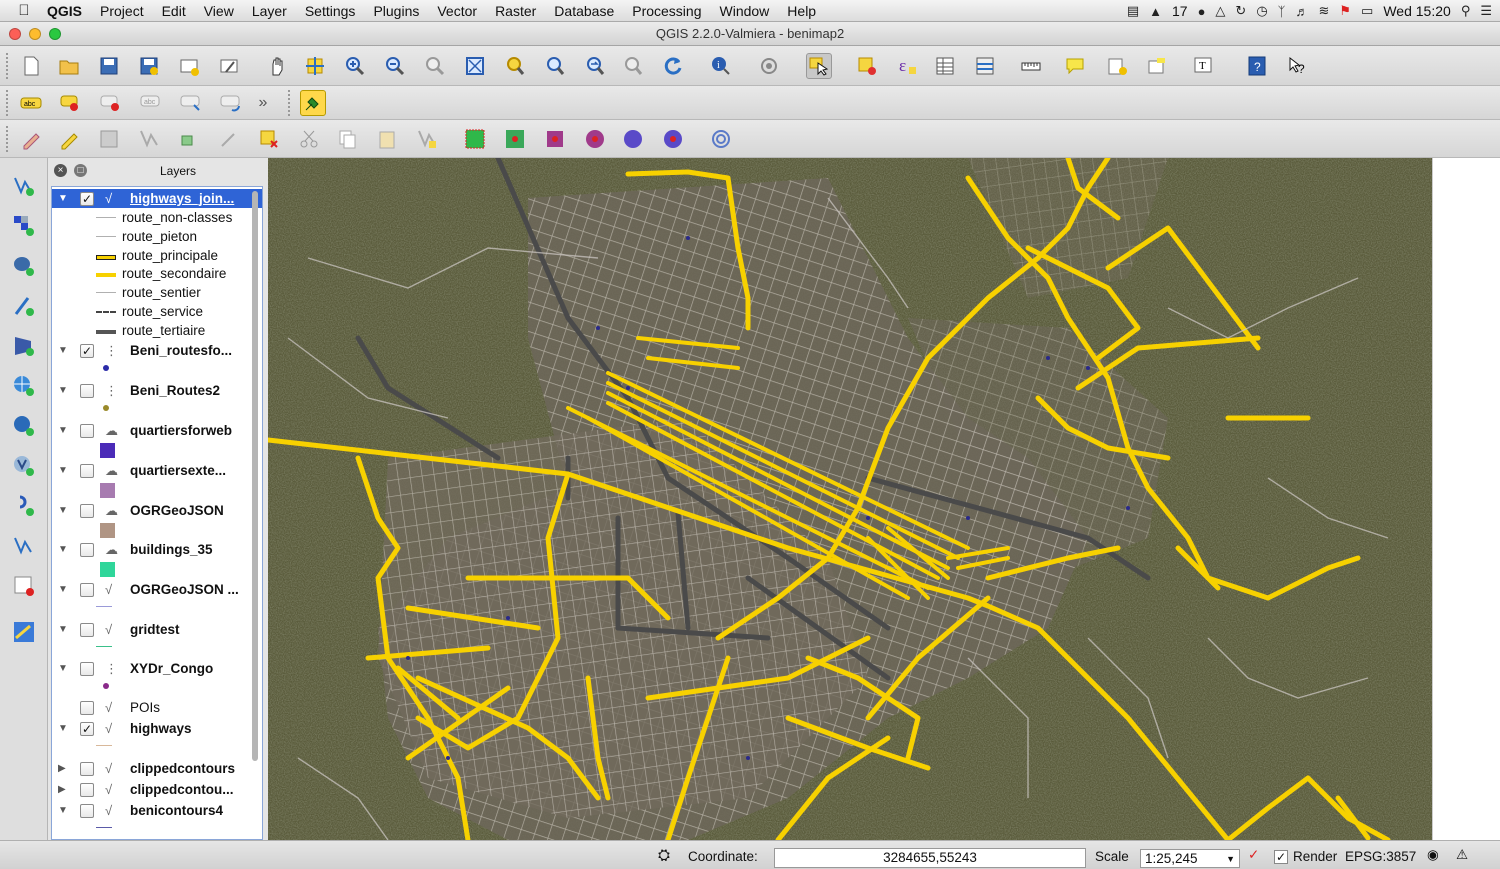  Describe the element at coordinates (1462, 855) in the screenshot. I see `message-warning-icon: ⚠` at that location.